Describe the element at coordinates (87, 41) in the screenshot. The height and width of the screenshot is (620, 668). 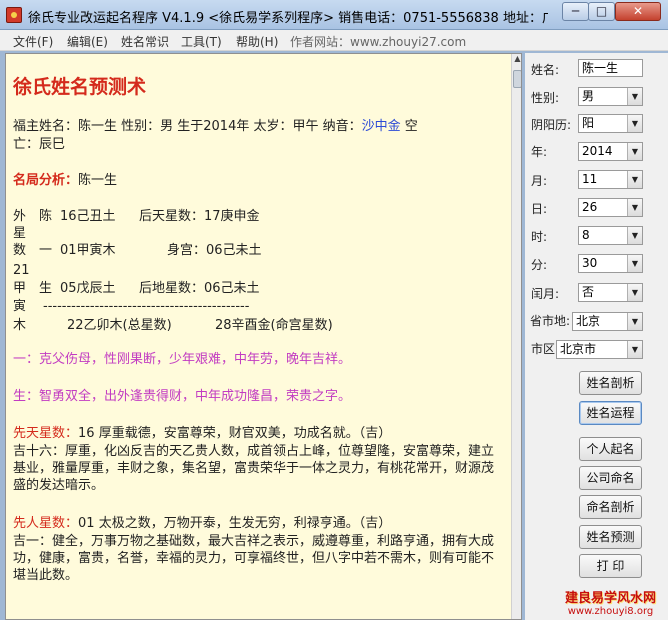
I see `menu-edit: 编辑(E)` at that location.